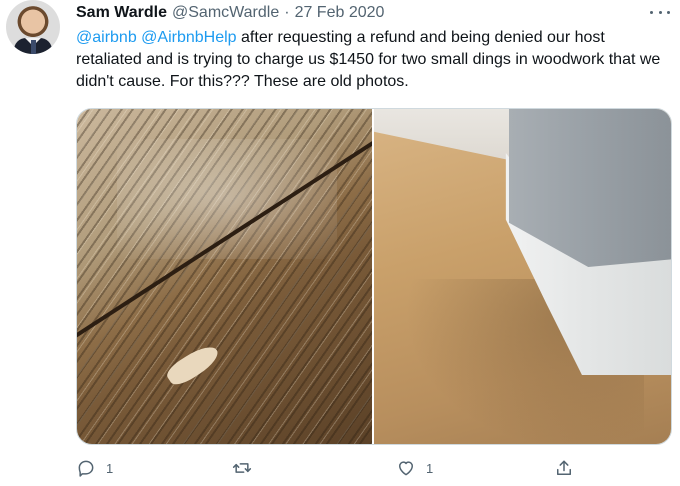  Describe the element at coordinates (406, 468) in the screenshot. I see `like-icon` at that location.